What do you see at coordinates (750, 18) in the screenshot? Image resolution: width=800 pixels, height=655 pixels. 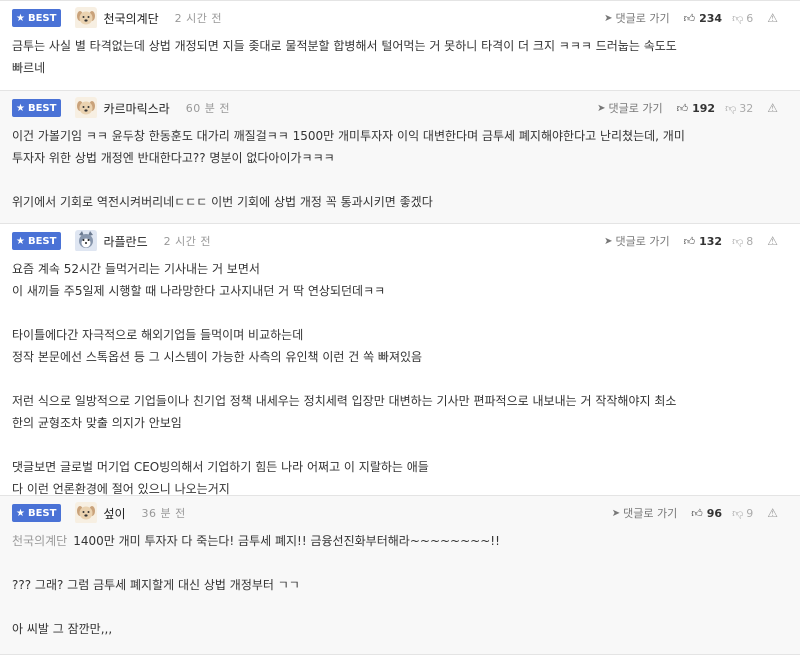 I see `downvote-count: 6` at bounding box center [750, 18].